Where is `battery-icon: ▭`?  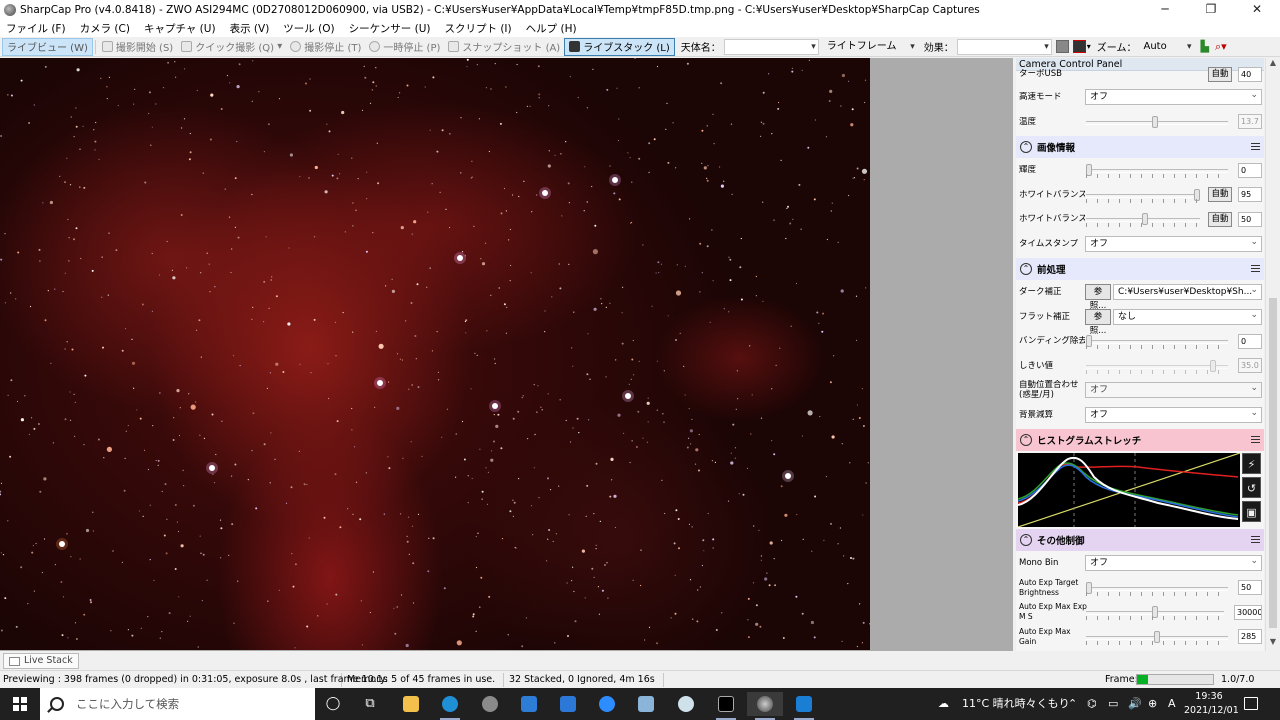 battery-icon: ▭ is located at coordinates (1113, 704).